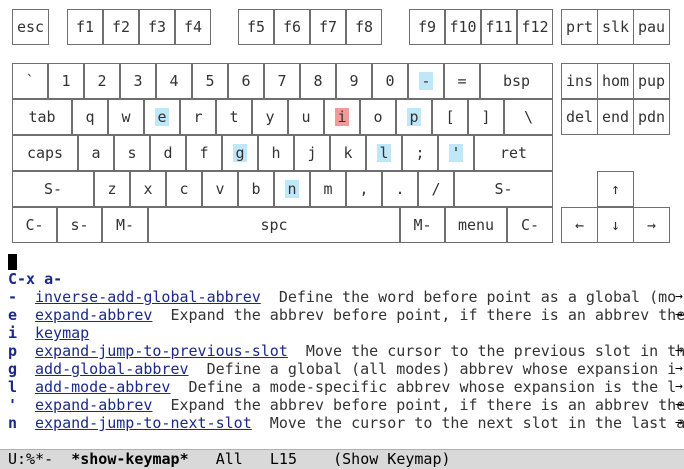  Describe the element at coordinates (157, 27) in the screenshot. I see `key-0-3-f3: f3` at that location.